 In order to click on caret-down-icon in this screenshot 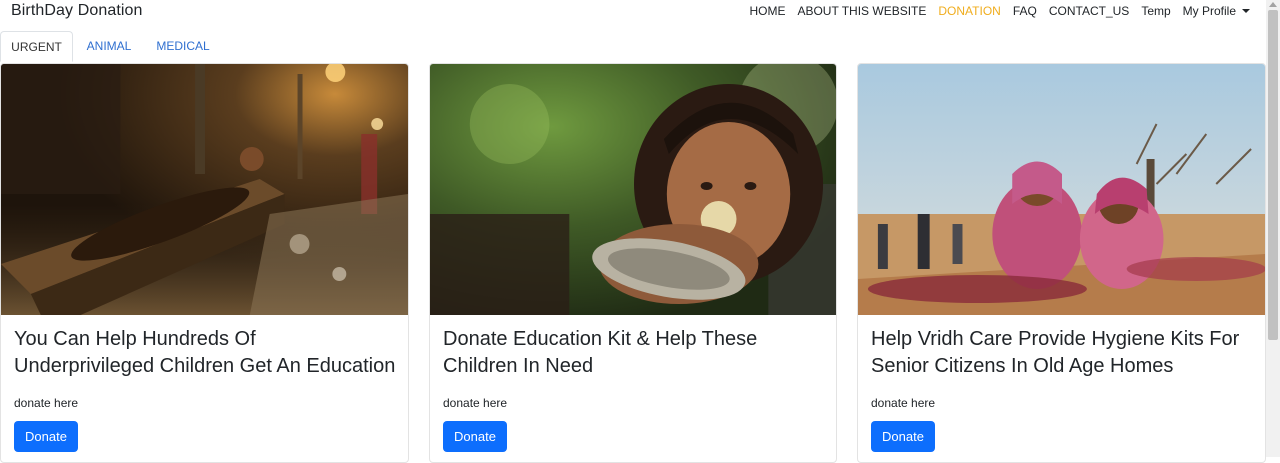, I will do `click(1246, 11)`.